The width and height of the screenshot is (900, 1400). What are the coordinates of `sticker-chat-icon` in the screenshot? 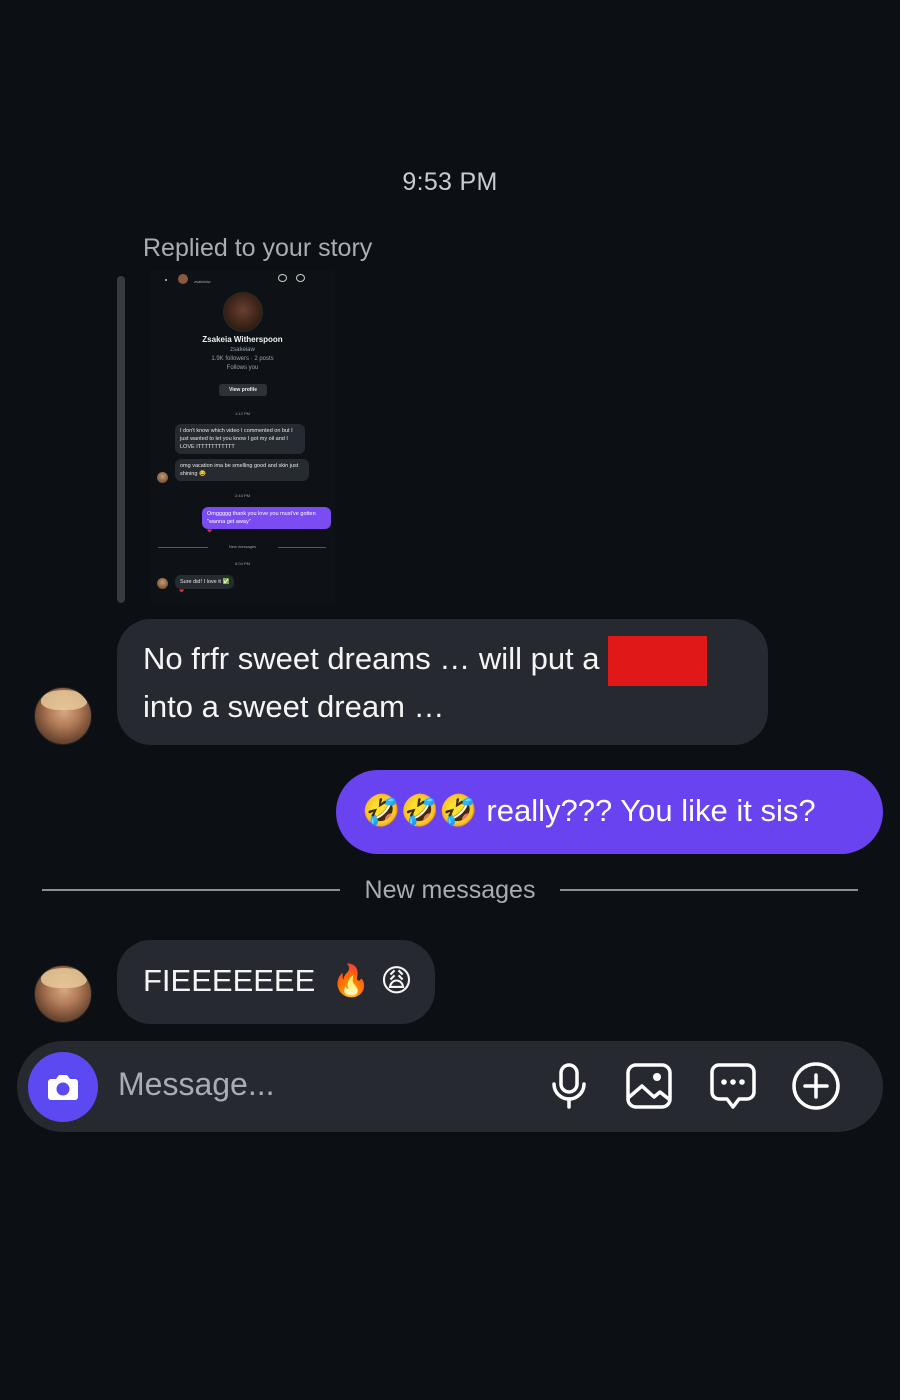 It's located at (733, 1086).